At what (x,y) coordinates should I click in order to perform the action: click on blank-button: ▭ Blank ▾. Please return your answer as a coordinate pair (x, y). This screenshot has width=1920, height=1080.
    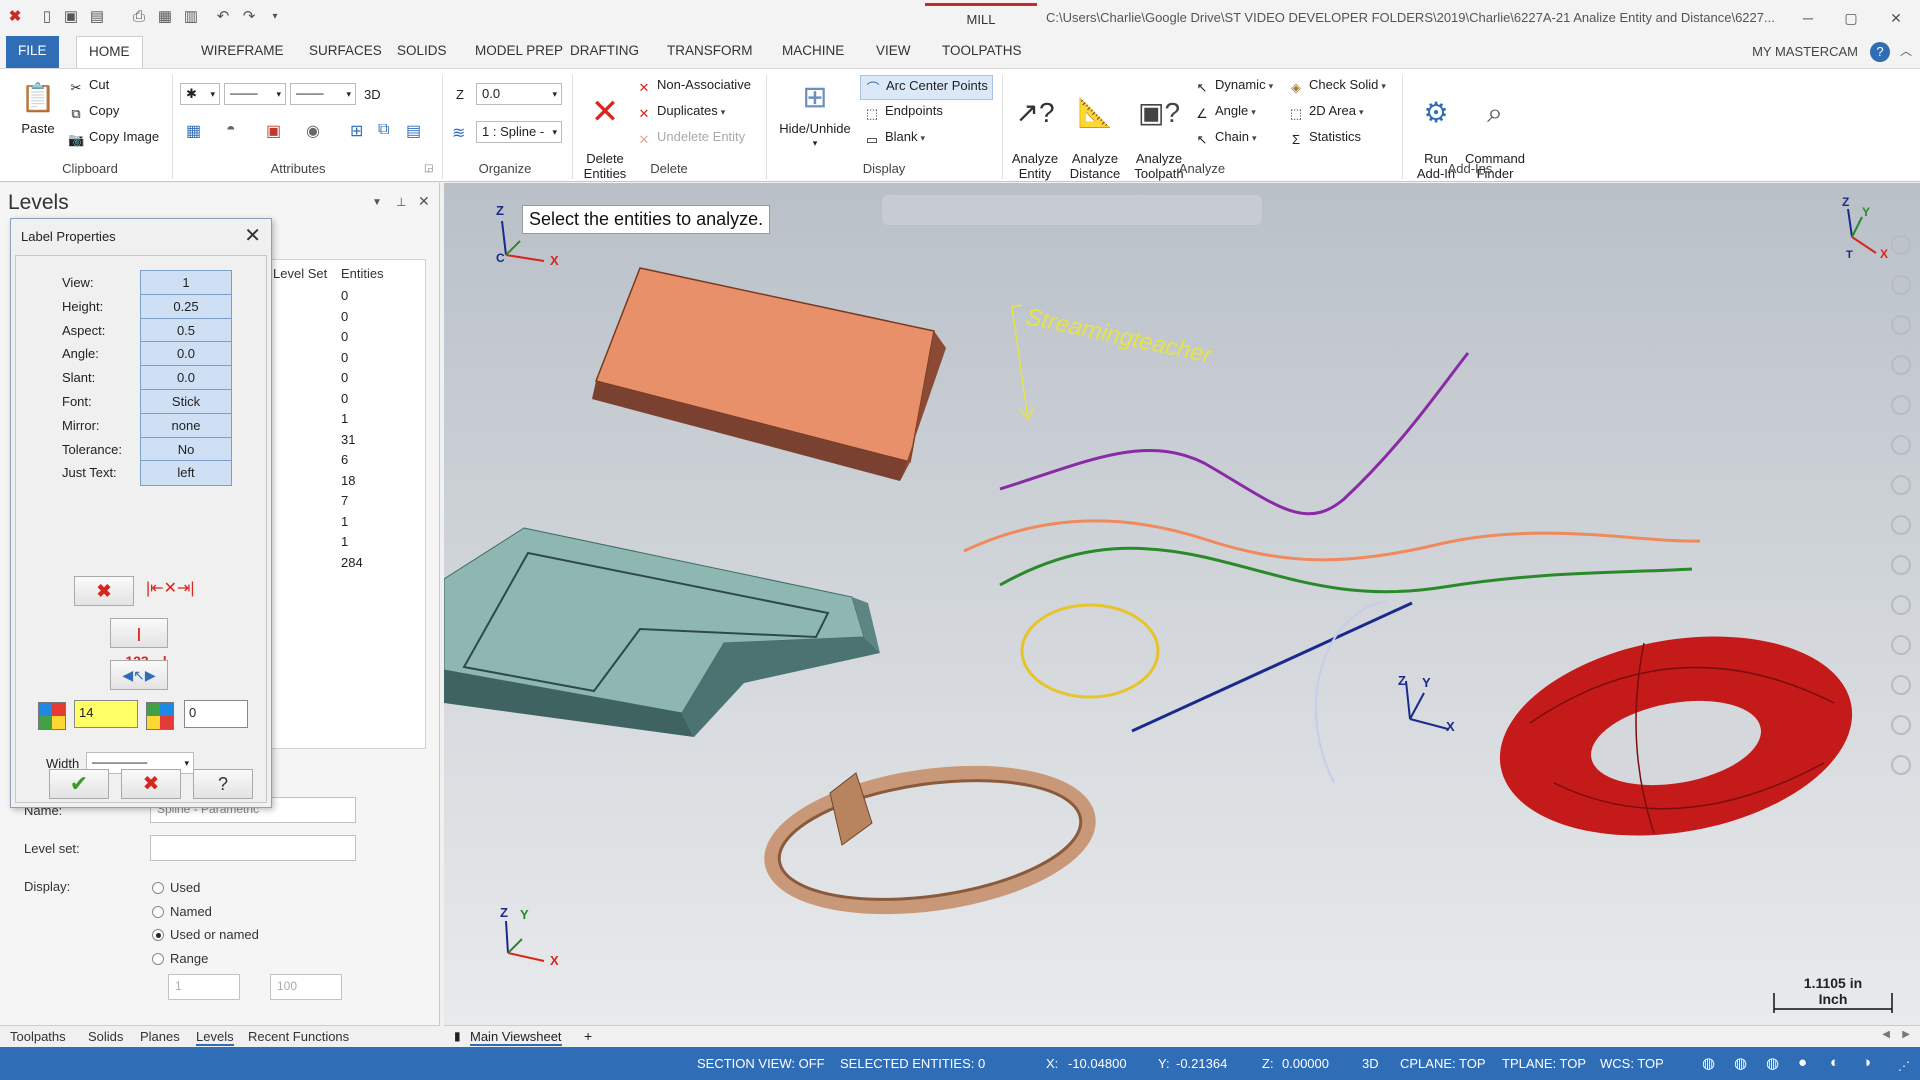
    Looking at the image, I should click on (894, 138).